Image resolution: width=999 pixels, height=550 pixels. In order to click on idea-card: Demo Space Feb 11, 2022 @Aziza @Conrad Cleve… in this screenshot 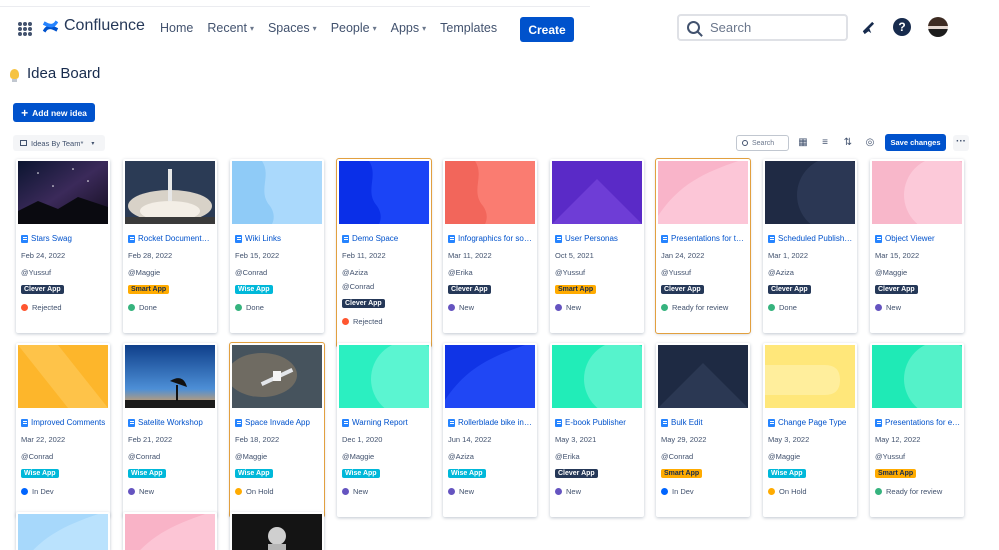, I will do `click(384, 253)`.